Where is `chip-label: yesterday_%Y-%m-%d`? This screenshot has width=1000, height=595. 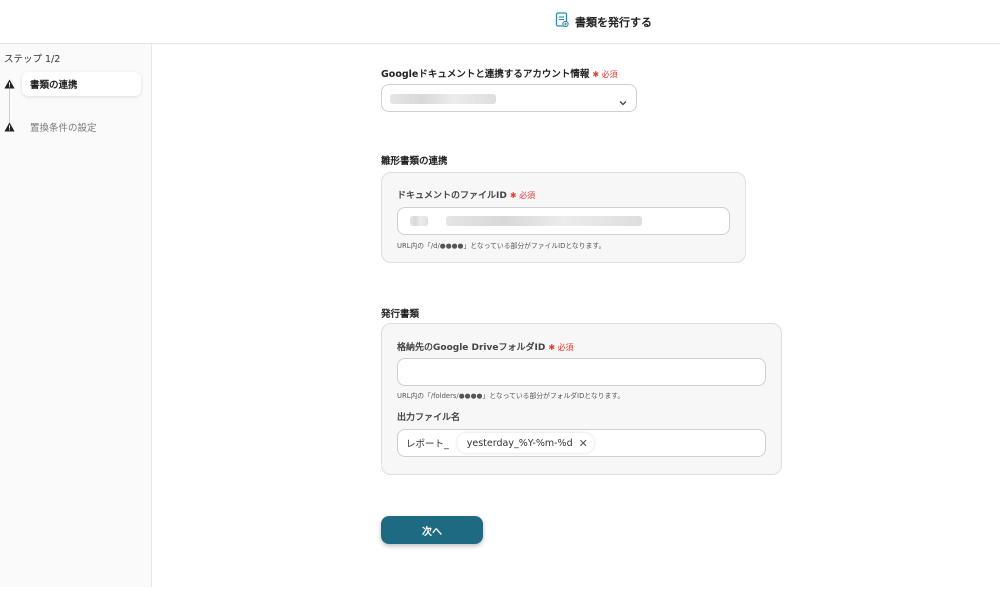
chip-label: yesterday_%Y-%m-%d is located at coordinates (519, 443).